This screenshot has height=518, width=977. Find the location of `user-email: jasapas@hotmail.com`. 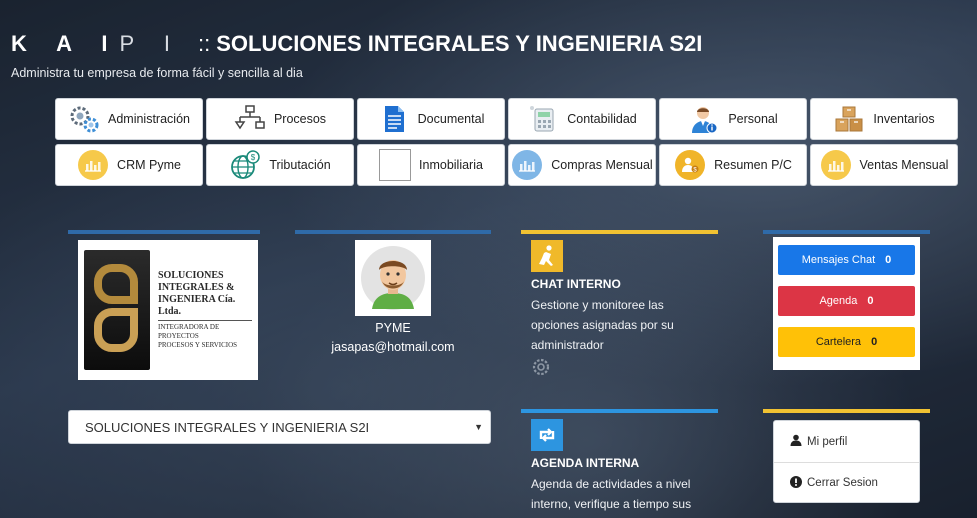

user-email: jasapas@hotmail.com is located at coordinates (393, 347).